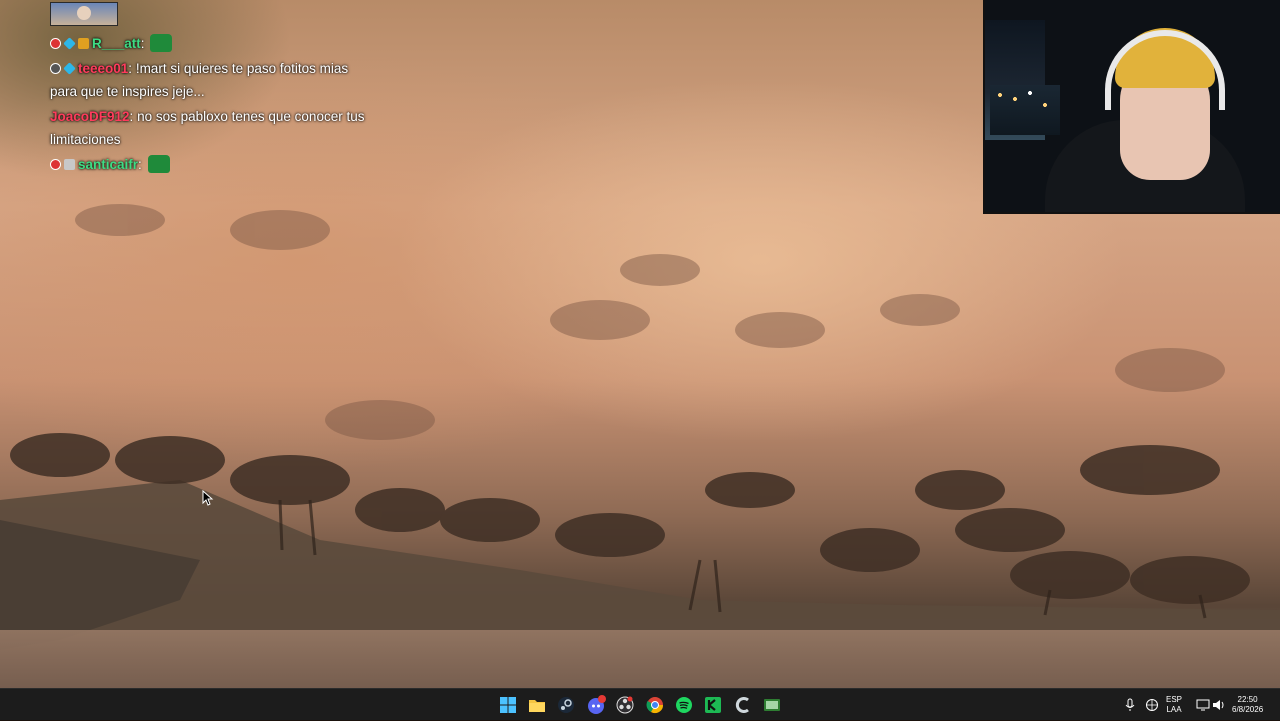 Image resolution: width=1280 pixels, height=721 pixels. Describe the element at coordinates (684, 705) in the screenshot. I see `spotify-icon` at that location.